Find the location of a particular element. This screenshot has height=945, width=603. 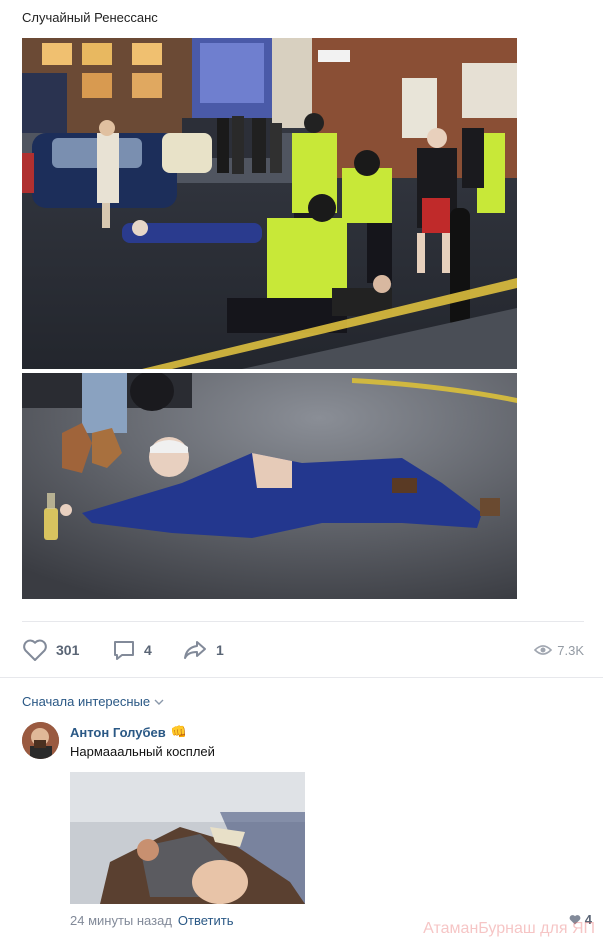

comments-sort-dropdown: Сначала интересные is located at coordinates (93, 701).